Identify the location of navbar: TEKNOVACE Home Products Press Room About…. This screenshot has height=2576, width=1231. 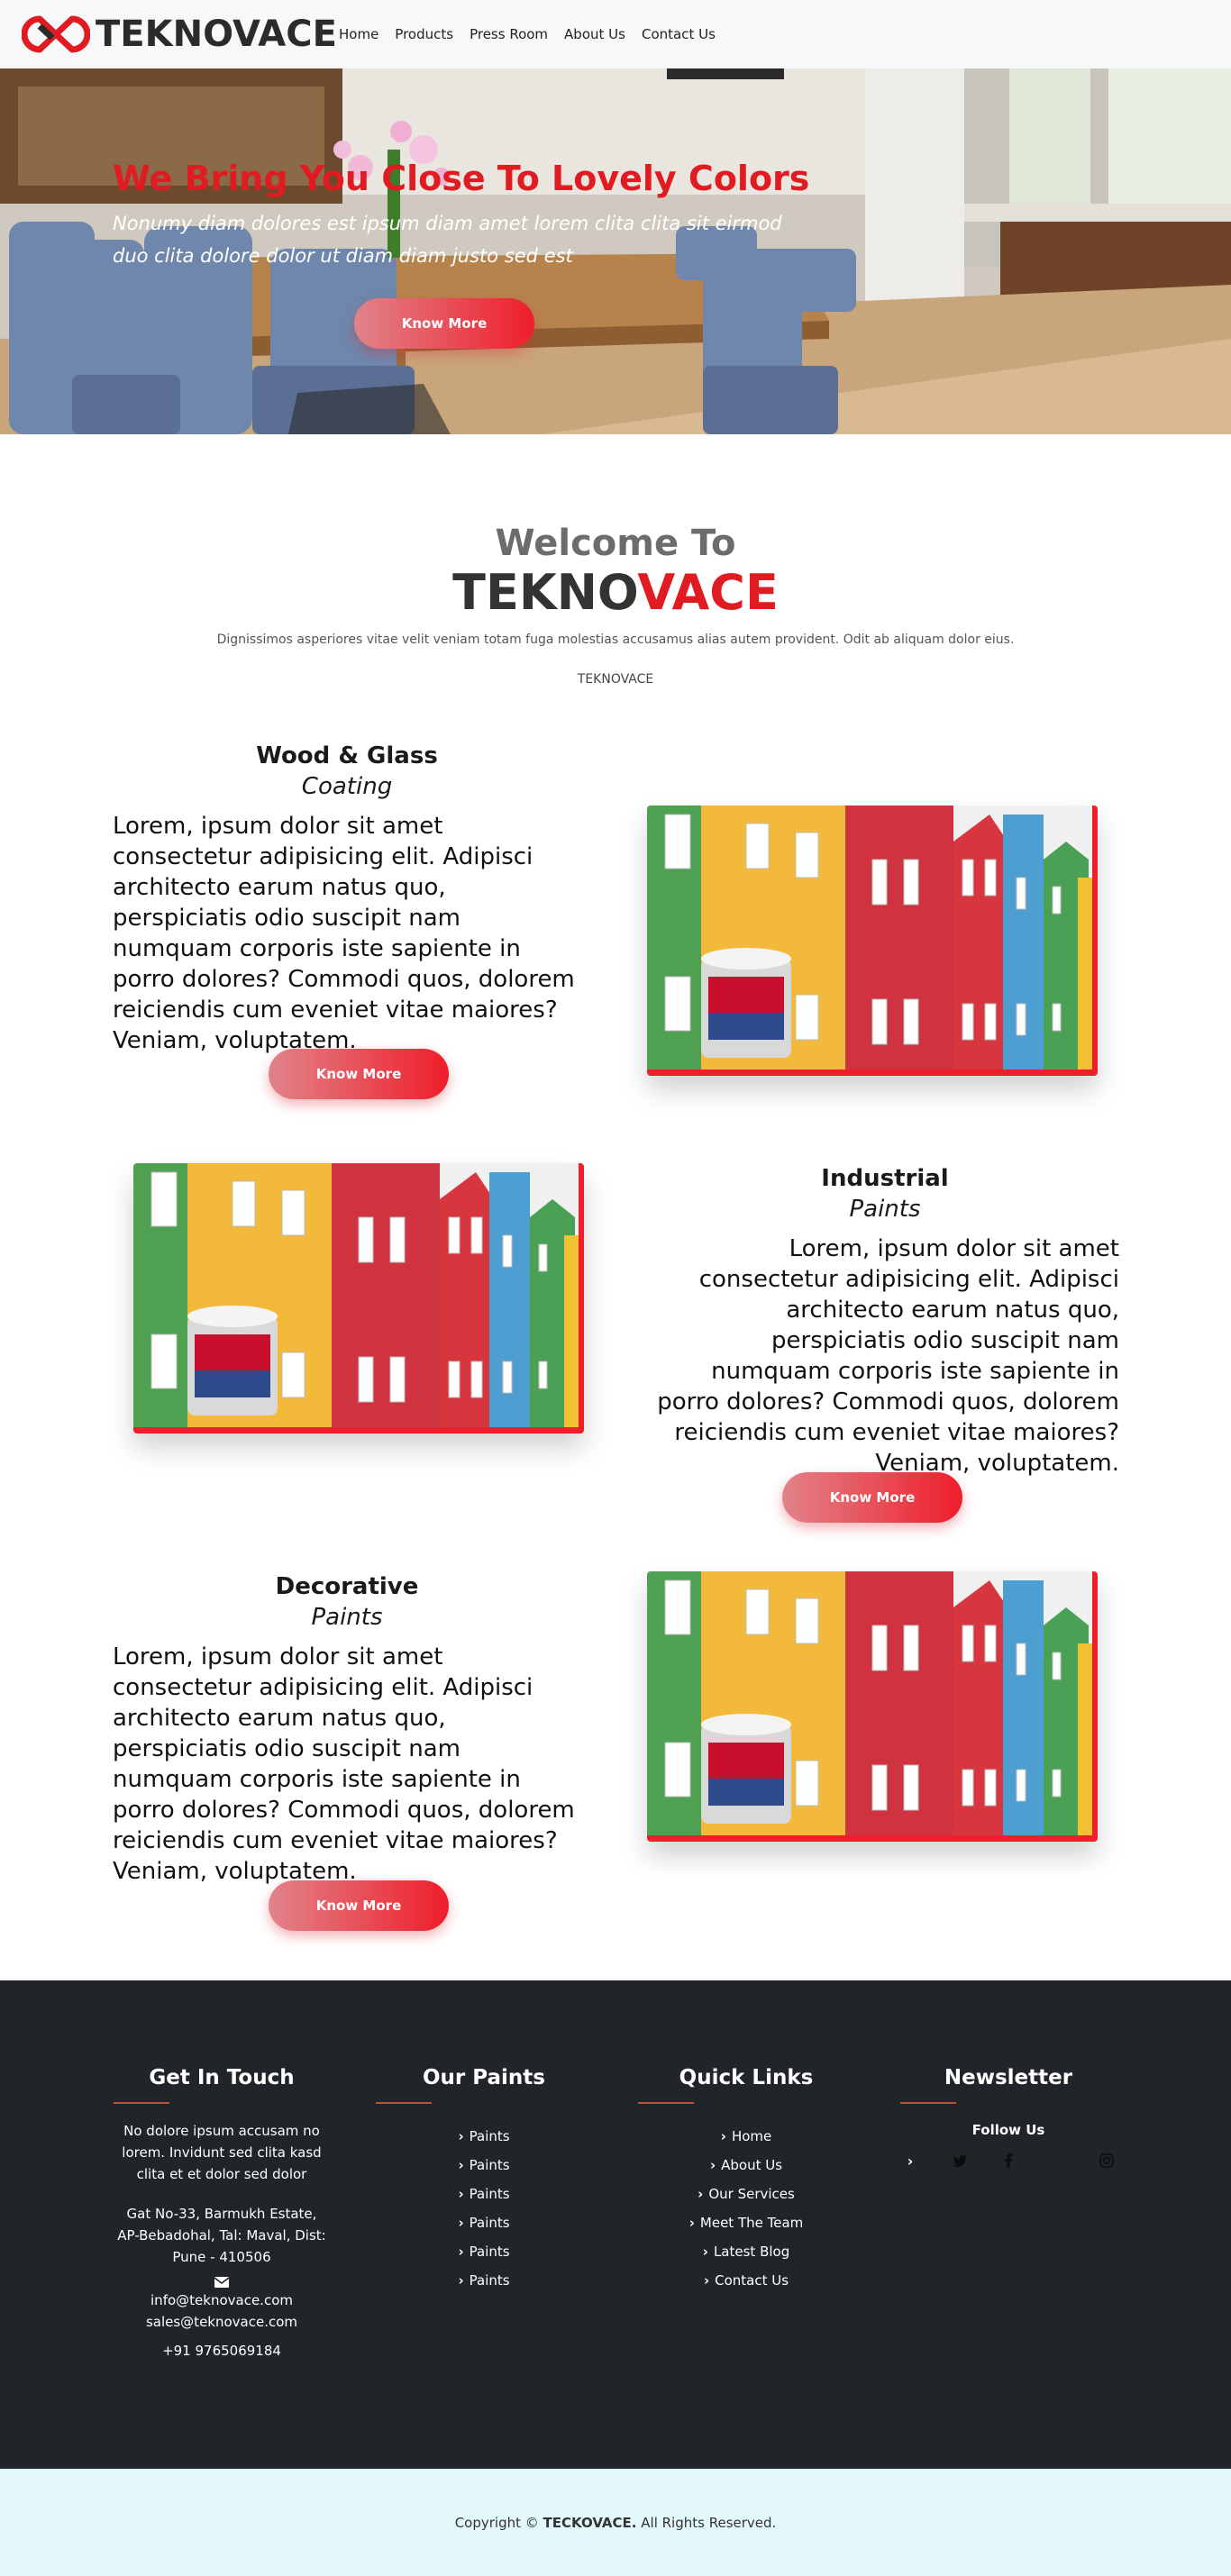
(615, 34).